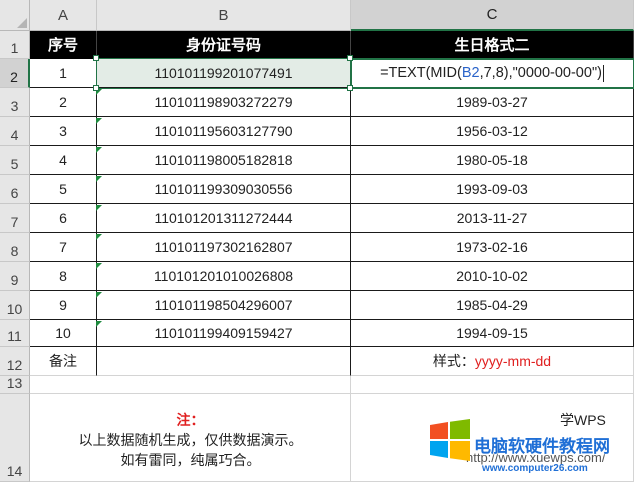 The image size is (634, 482). I want to click on column-header-b: B, so click(224, 15).